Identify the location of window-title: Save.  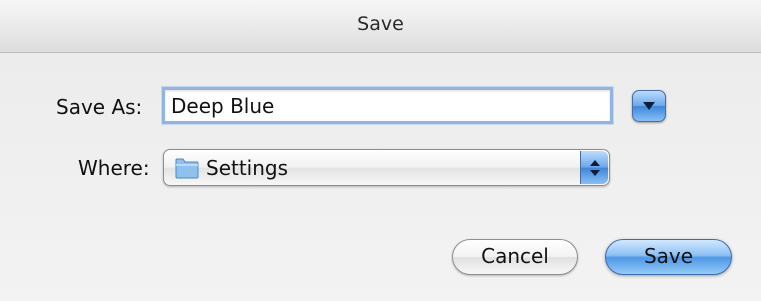
(380, 24).